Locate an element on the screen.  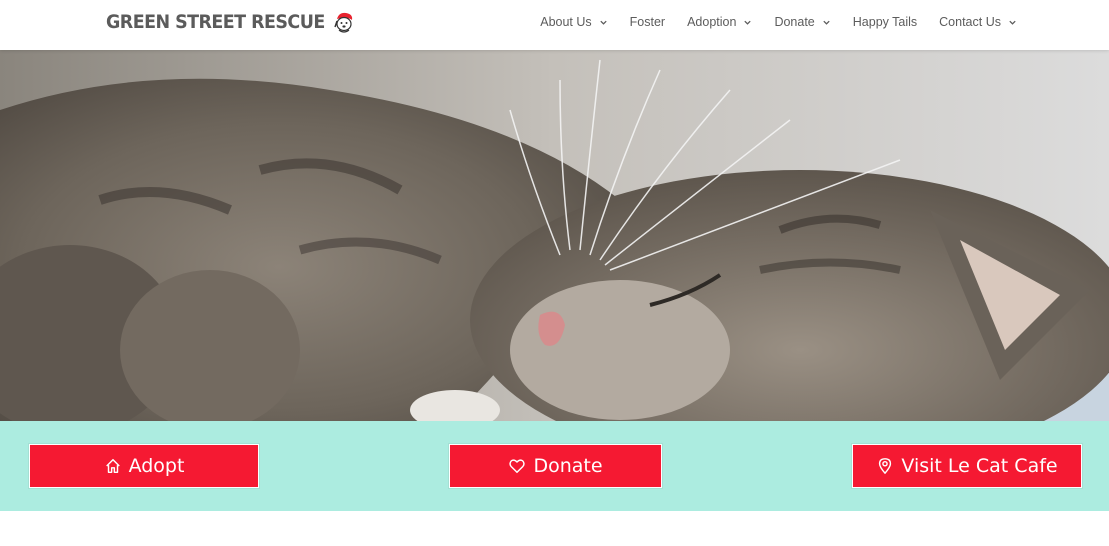
nav-item-label: Donate is located at coordinates (794, 22).